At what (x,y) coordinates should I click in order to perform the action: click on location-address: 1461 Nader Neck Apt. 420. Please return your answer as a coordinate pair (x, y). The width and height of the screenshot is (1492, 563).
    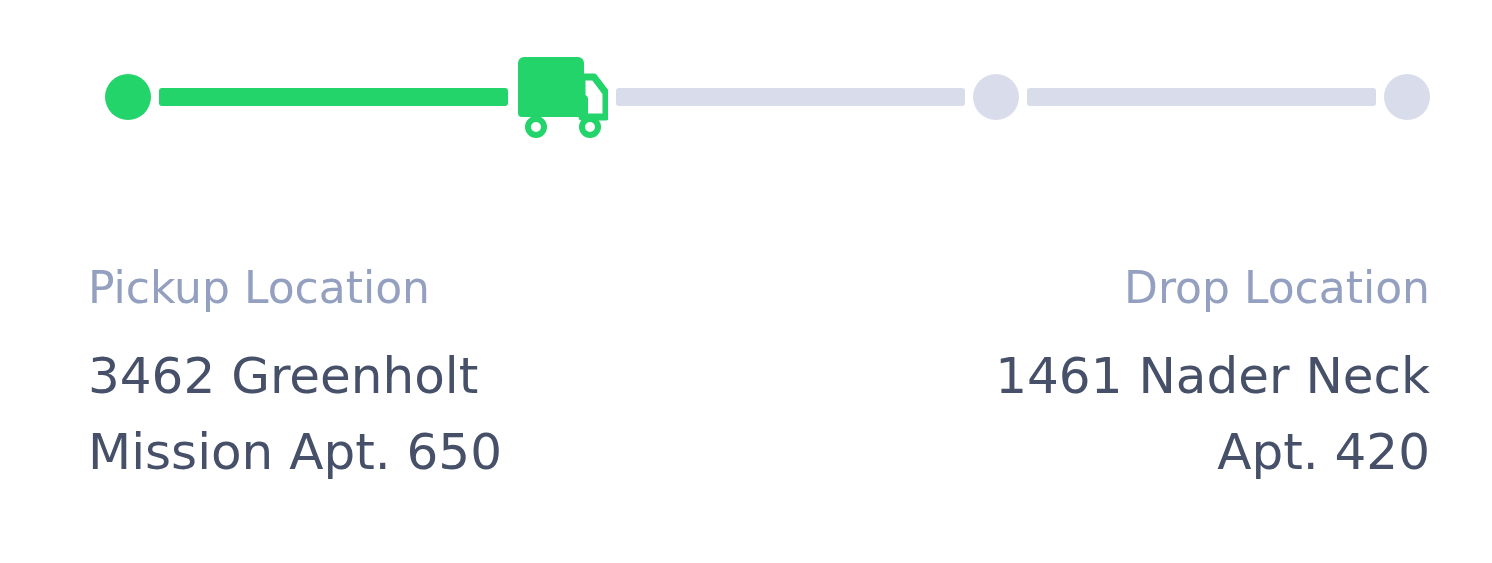
    Looking at the image, I should click on (1212, 414).